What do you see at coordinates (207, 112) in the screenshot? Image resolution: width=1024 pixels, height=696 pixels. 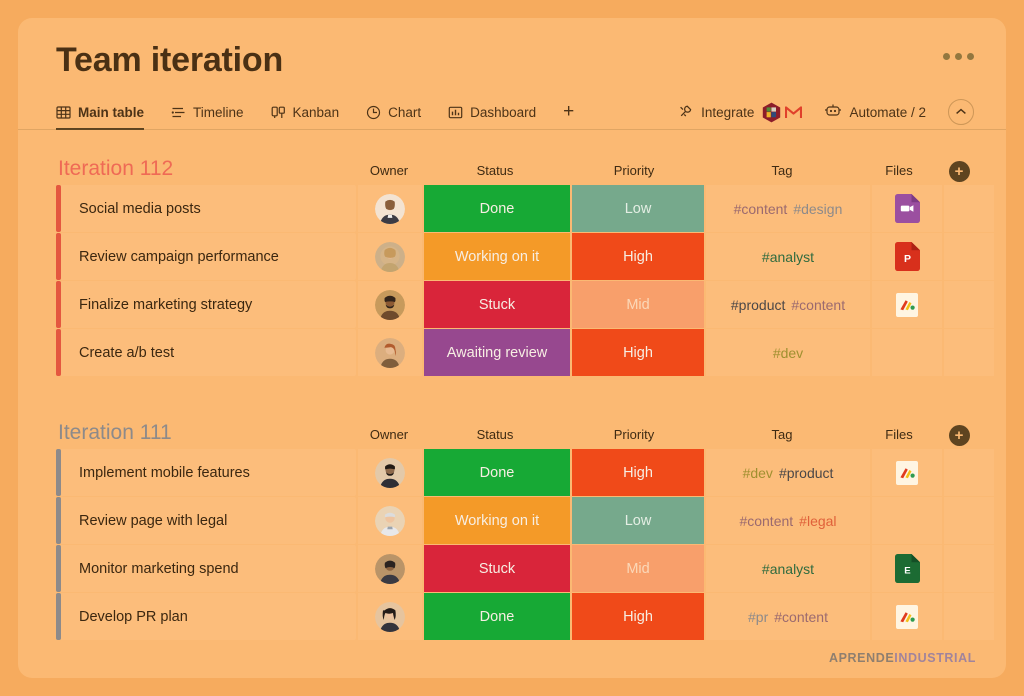 I see `tab-timeline: Timeline` at bounding box center [207, 112].